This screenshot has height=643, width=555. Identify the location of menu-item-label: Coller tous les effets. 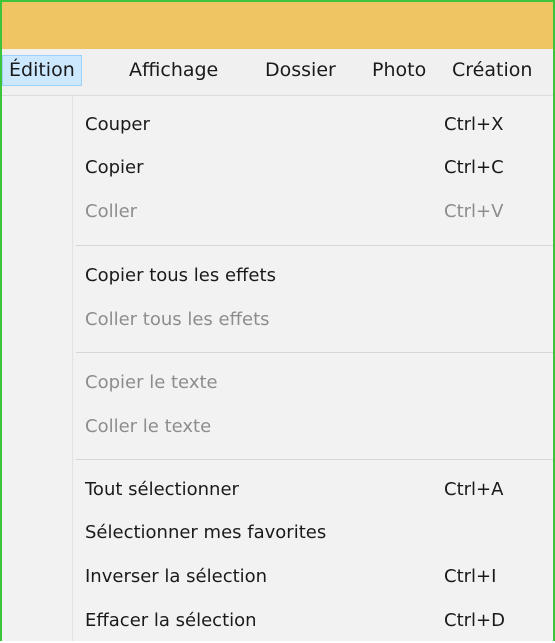
(177, 319).